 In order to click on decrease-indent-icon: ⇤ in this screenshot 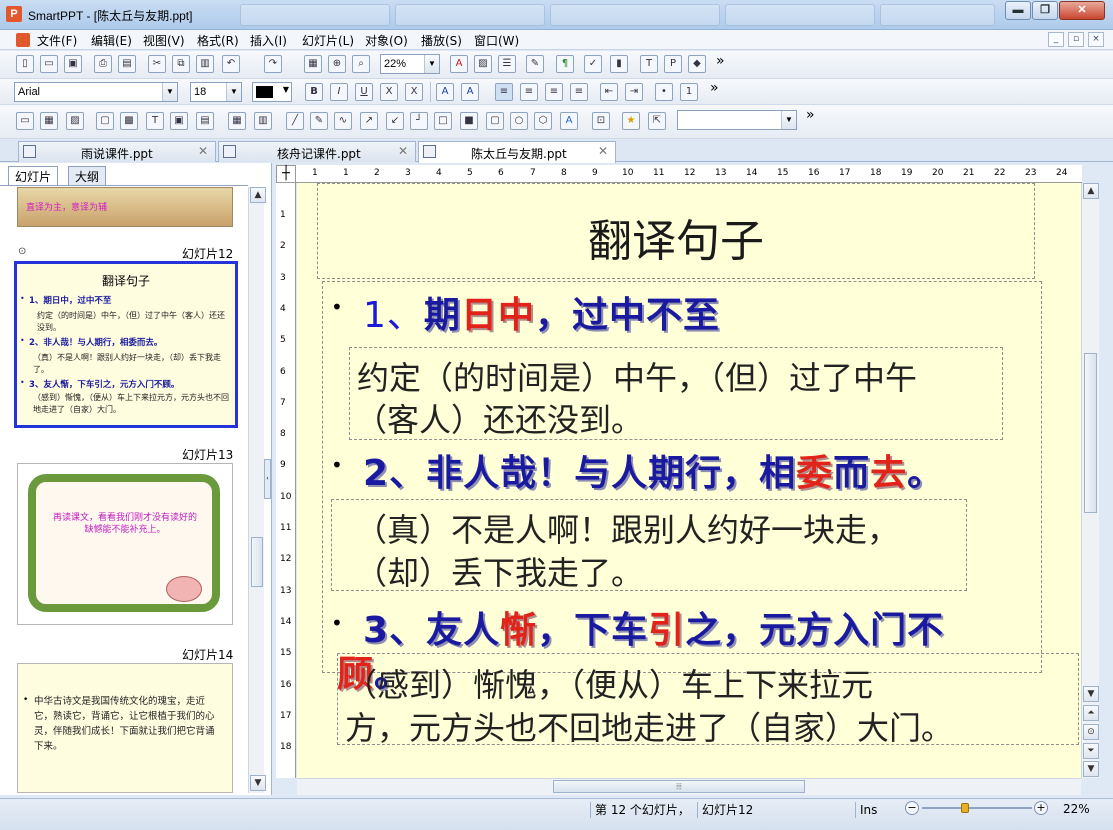, I will do `click(609, 92)`.